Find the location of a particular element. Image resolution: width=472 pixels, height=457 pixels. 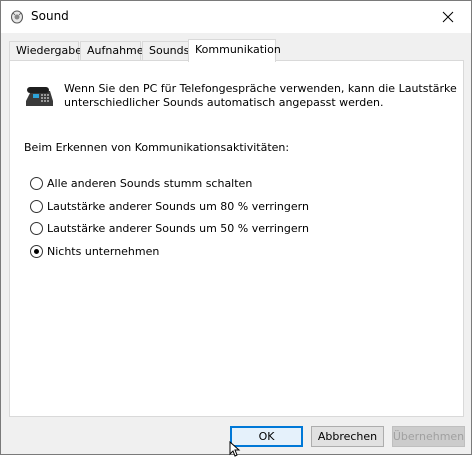

option-label: Alle anderen Sounds stumm schalten is located at coordinates (150, 183).